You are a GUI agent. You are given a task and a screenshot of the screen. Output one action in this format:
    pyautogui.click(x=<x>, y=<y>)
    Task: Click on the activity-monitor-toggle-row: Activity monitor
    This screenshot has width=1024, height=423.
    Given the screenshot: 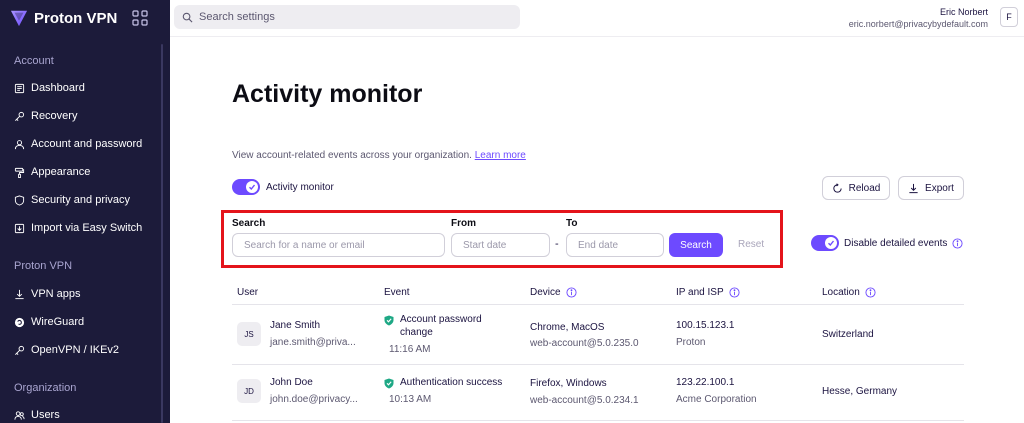 What is the action you would take?
    pyautogui.click(x=283, y=187)
    